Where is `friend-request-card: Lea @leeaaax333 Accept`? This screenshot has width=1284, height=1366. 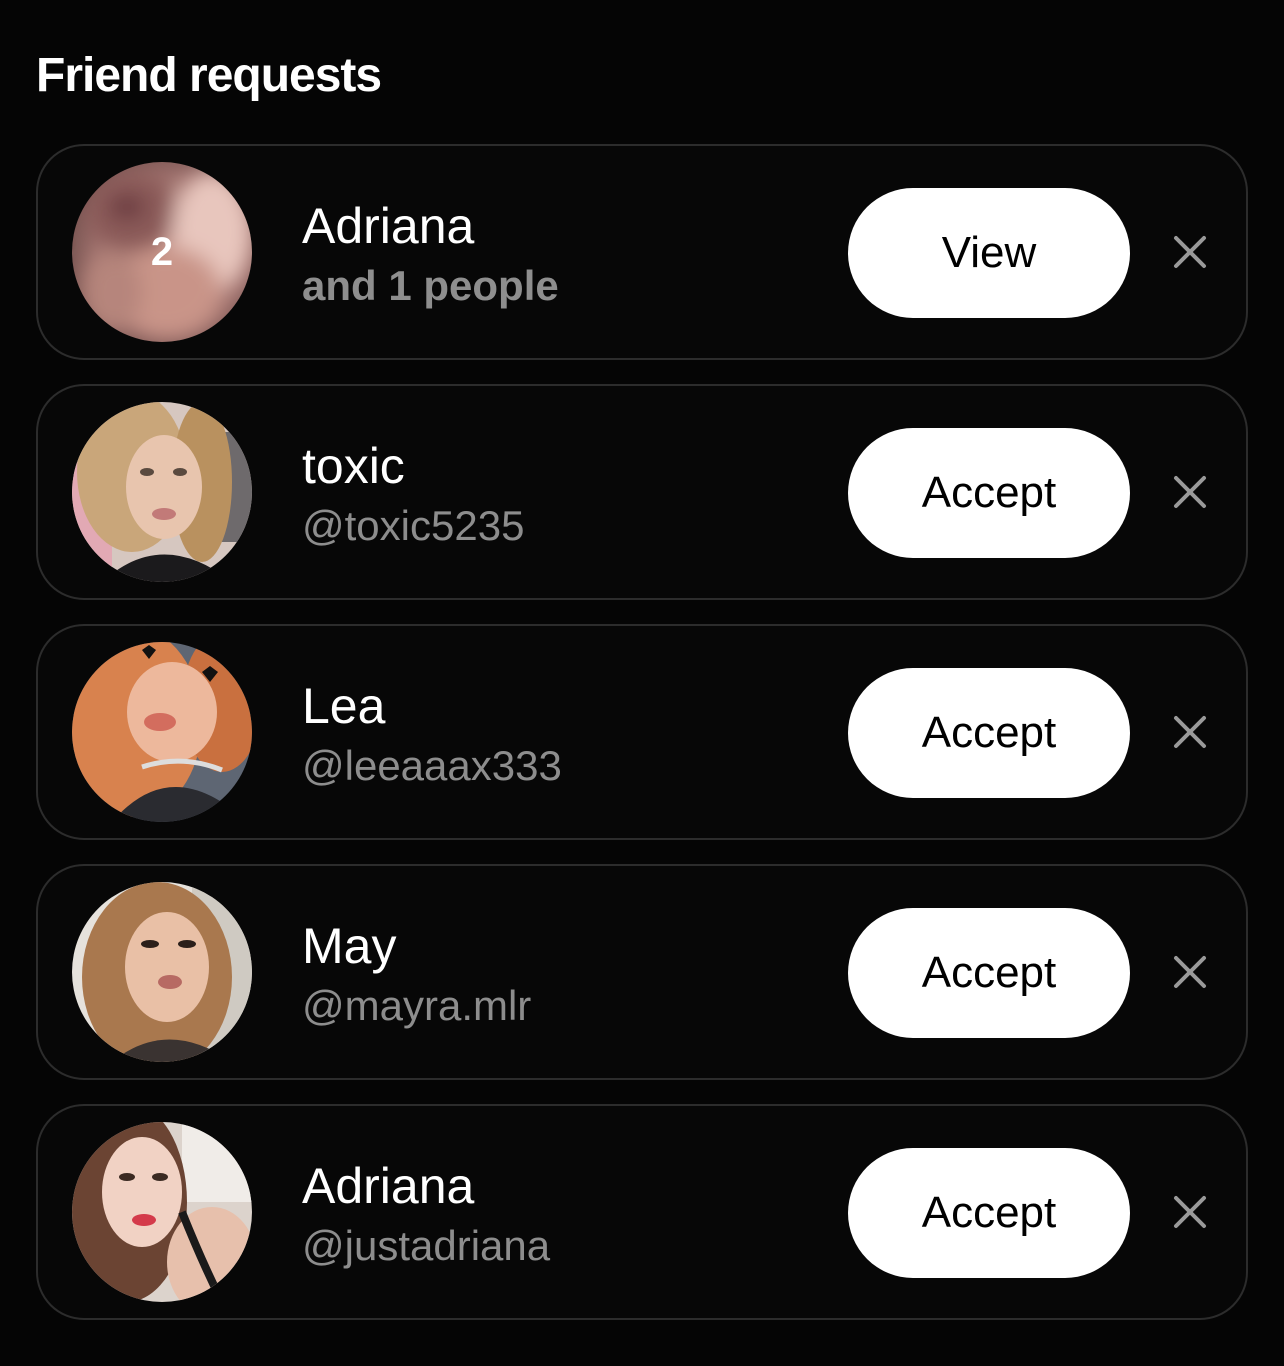 friend-request-card: Lea @leeaaax333 Accept is located at coordinates (642, 732).